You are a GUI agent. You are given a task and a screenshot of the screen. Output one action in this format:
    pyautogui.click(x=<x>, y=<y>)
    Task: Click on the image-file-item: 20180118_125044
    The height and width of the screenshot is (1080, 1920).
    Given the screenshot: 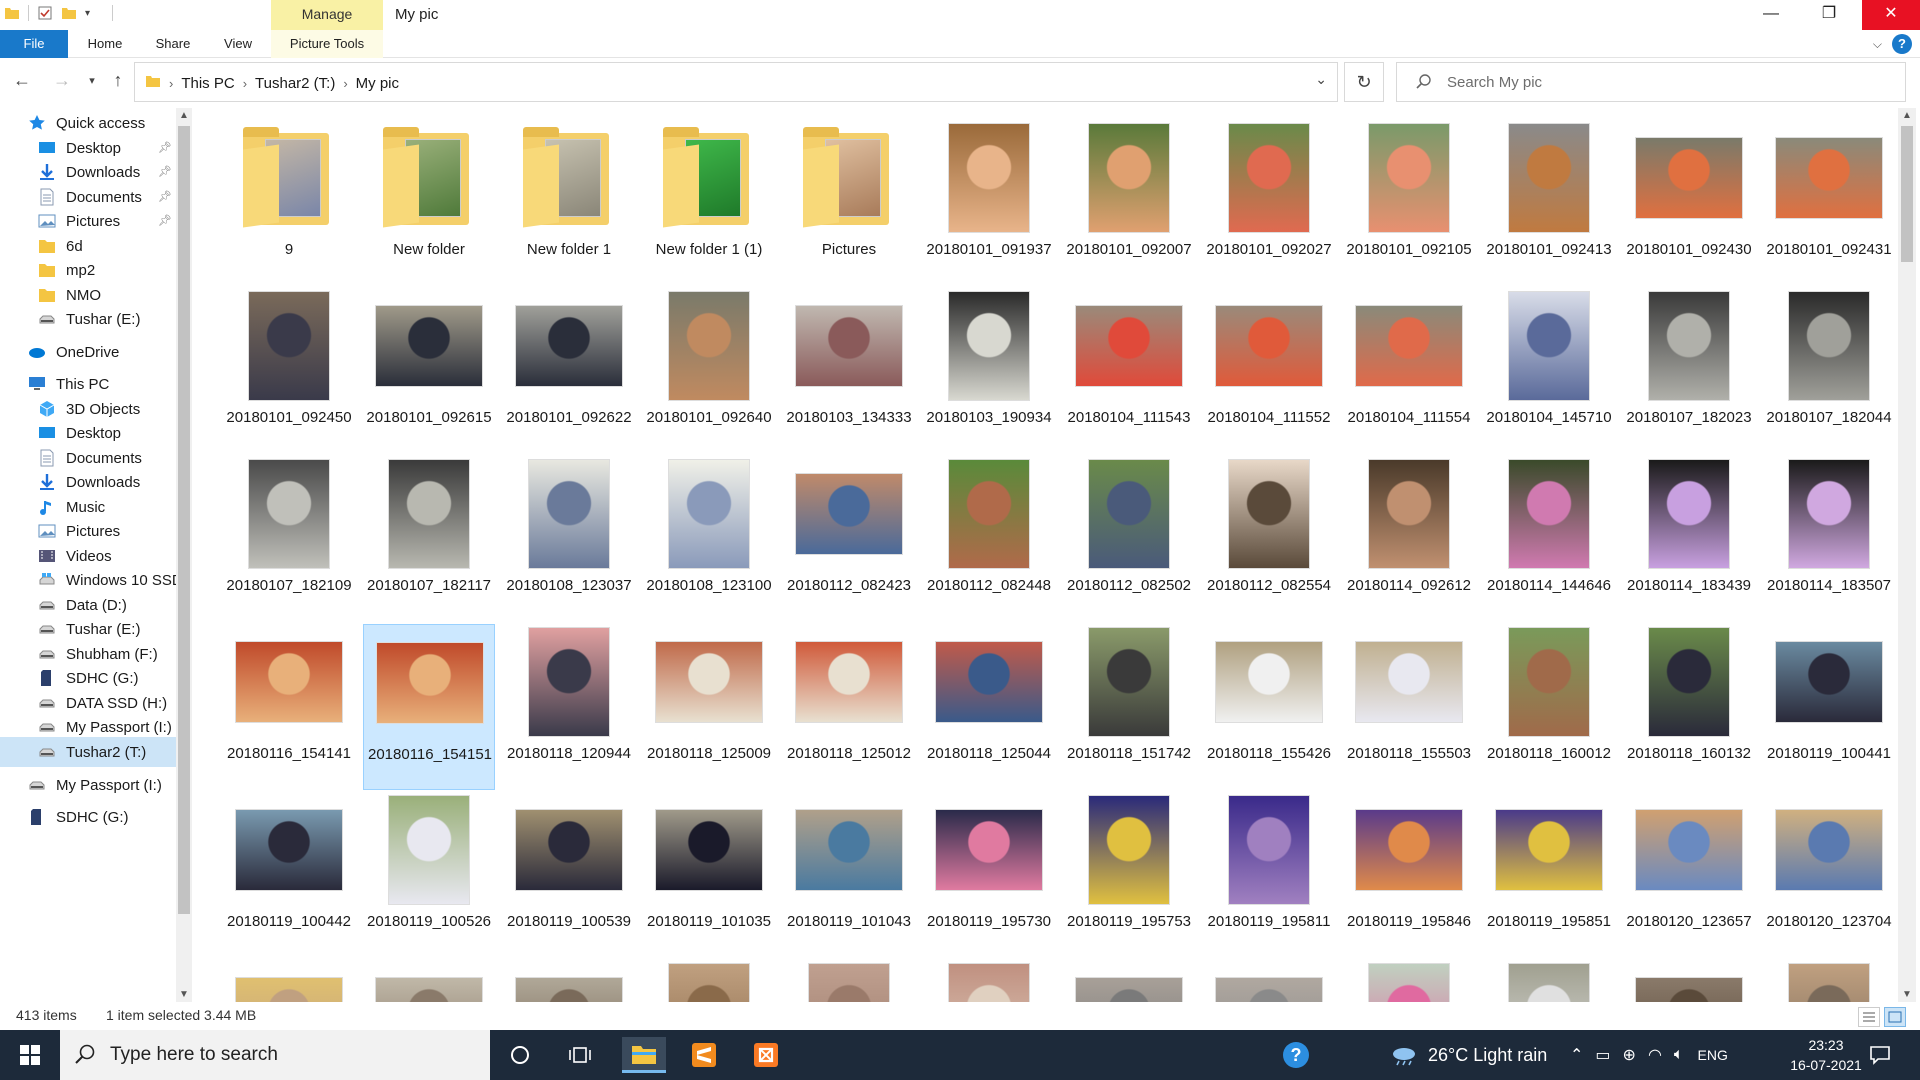 What is the action you would take?
    pyautogui.click(x=989, y=707)
    